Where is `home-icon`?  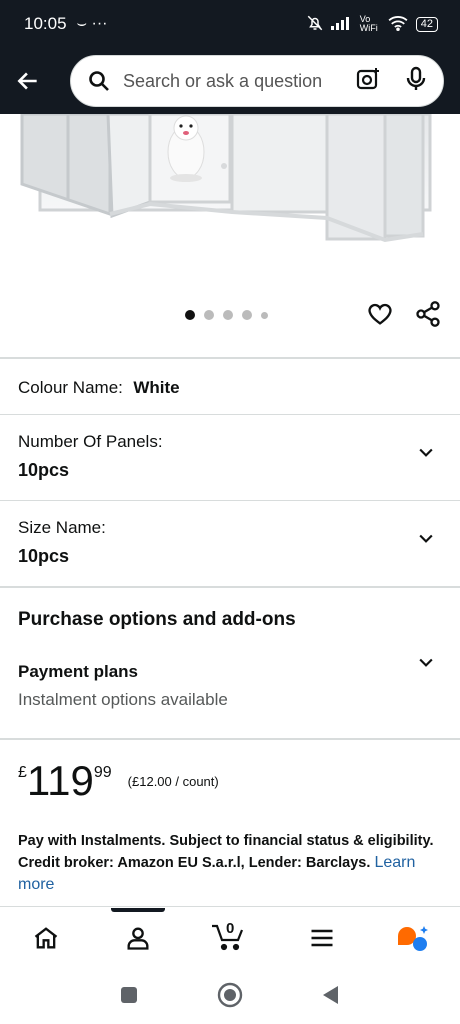
home-icon is located at coordinates (46, 940).